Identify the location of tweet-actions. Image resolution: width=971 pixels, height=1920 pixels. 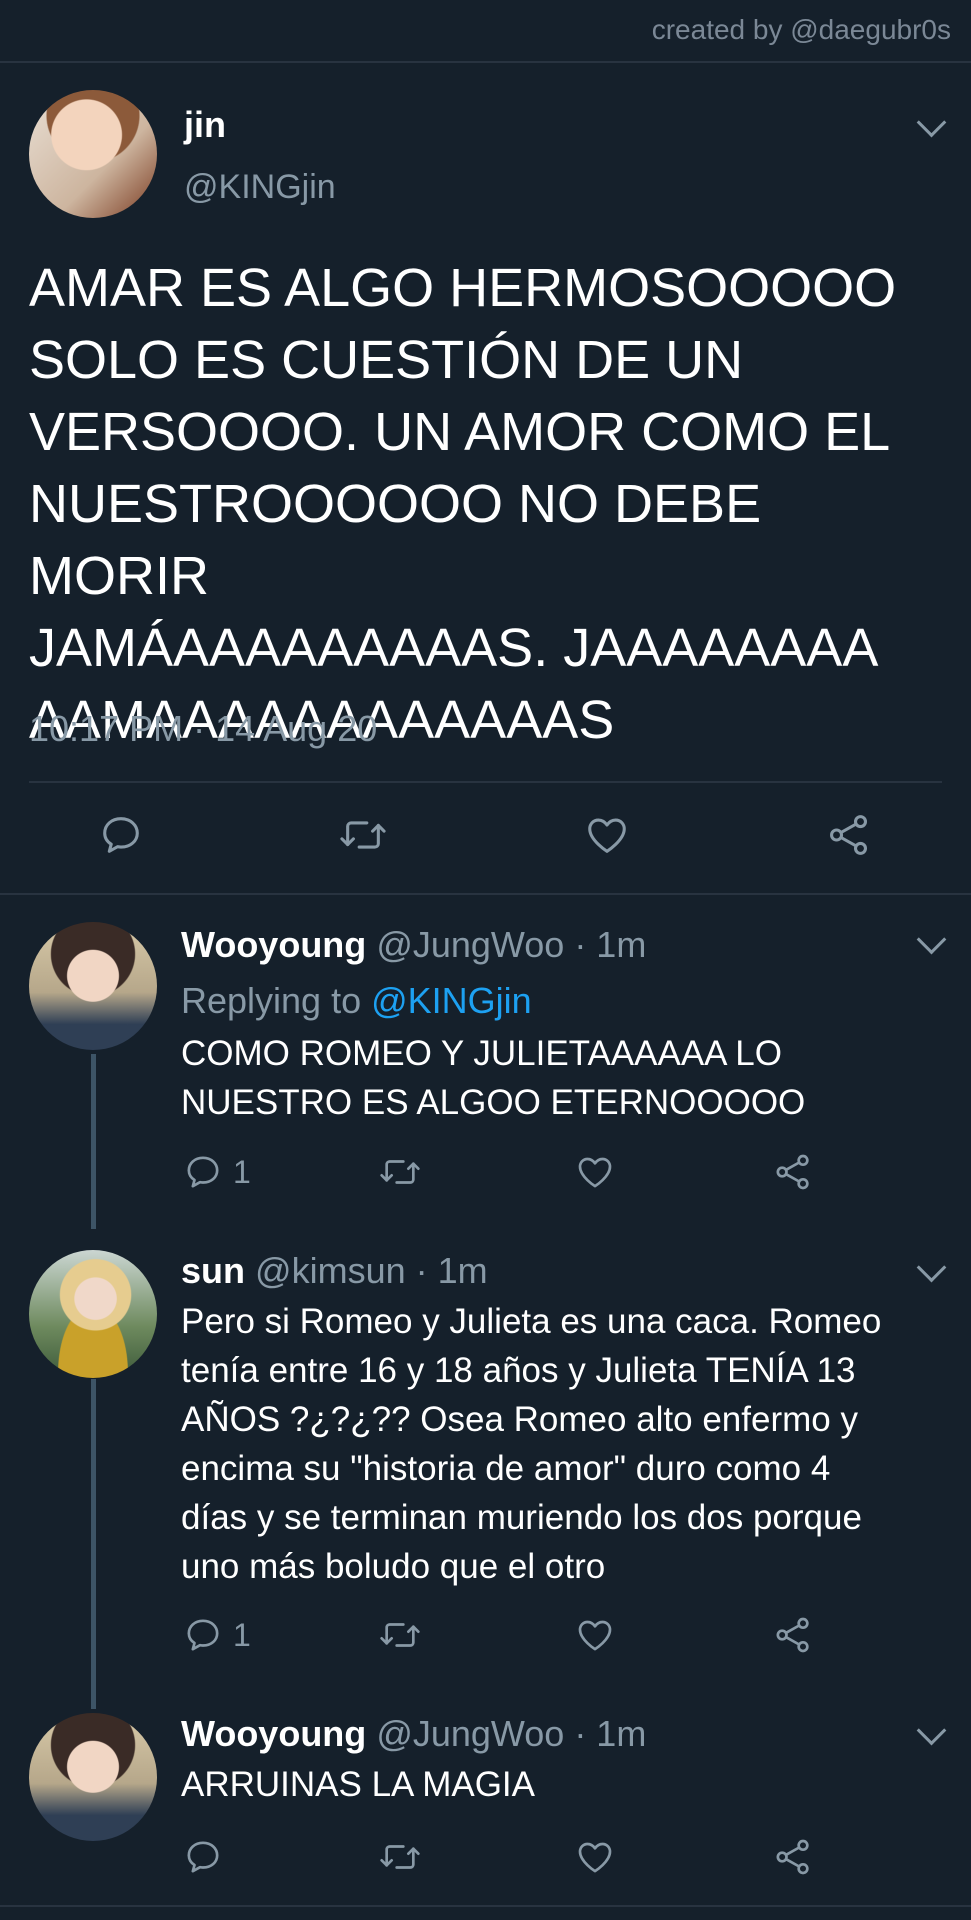
(485, 837).